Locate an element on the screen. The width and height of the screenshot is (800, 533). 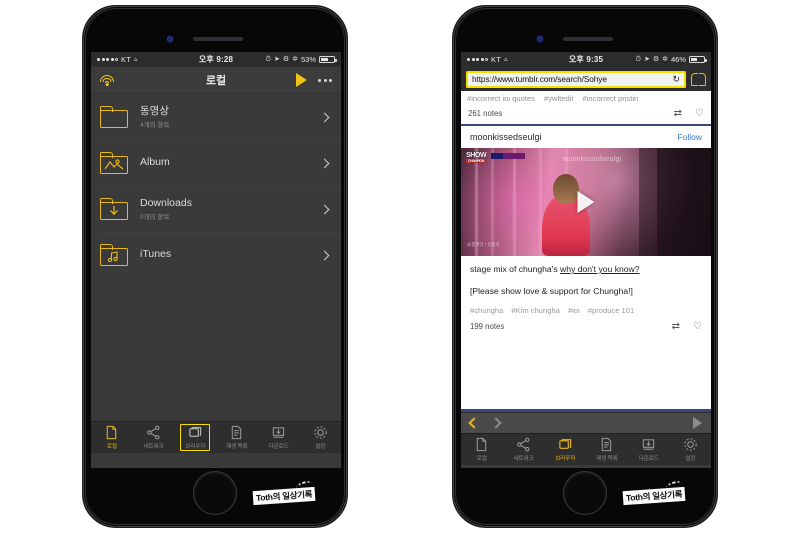
folder-music-icon is located at coordinates (114, 255).